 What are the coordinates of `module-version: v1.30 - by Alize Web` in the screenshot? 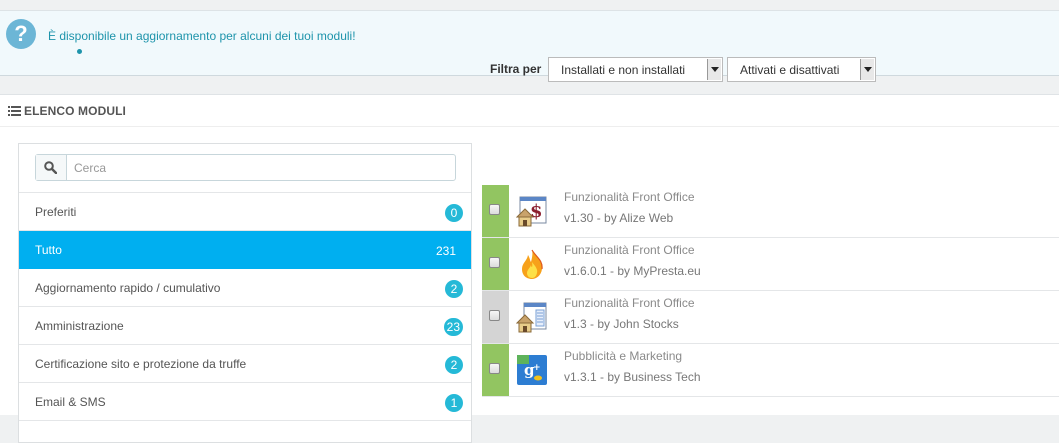 It's located at (619, 218).